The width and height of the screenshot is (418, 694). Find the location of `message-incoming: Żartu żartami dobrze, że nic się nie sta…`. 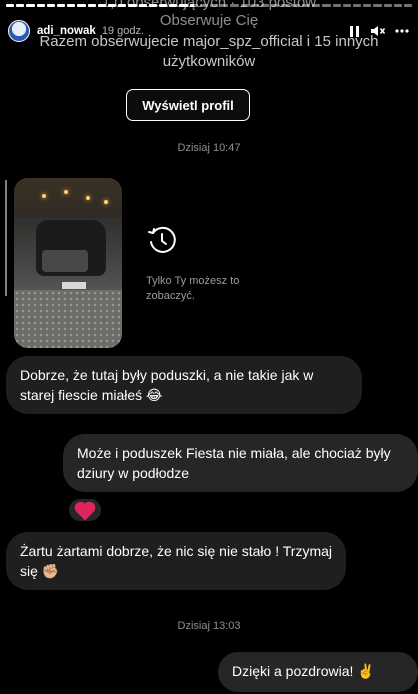

message-incoming: Żartu żartami dobrze, że nic się nie sta… is located at coordinates (176, 561).